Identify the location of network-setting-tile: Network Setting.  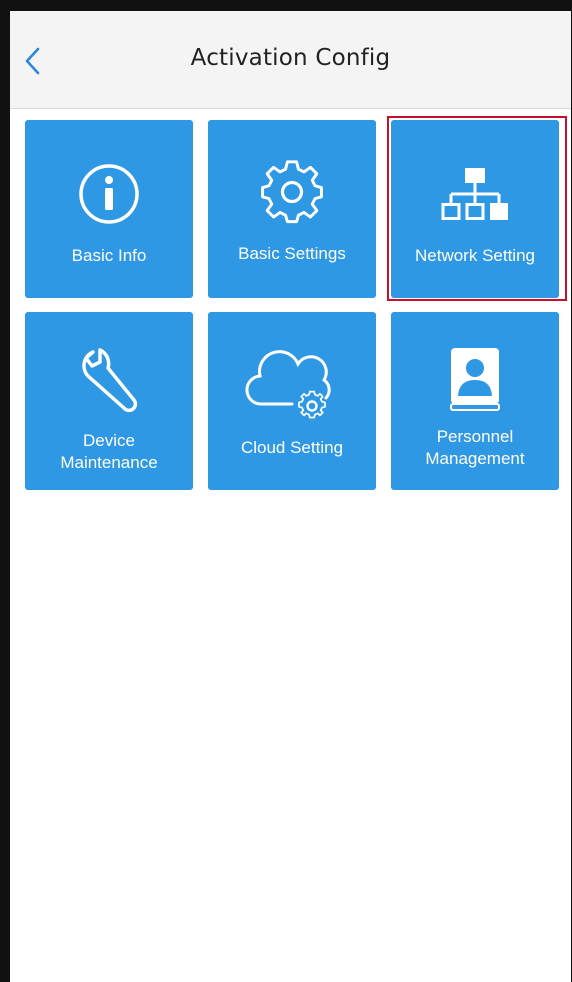
(475, 209).